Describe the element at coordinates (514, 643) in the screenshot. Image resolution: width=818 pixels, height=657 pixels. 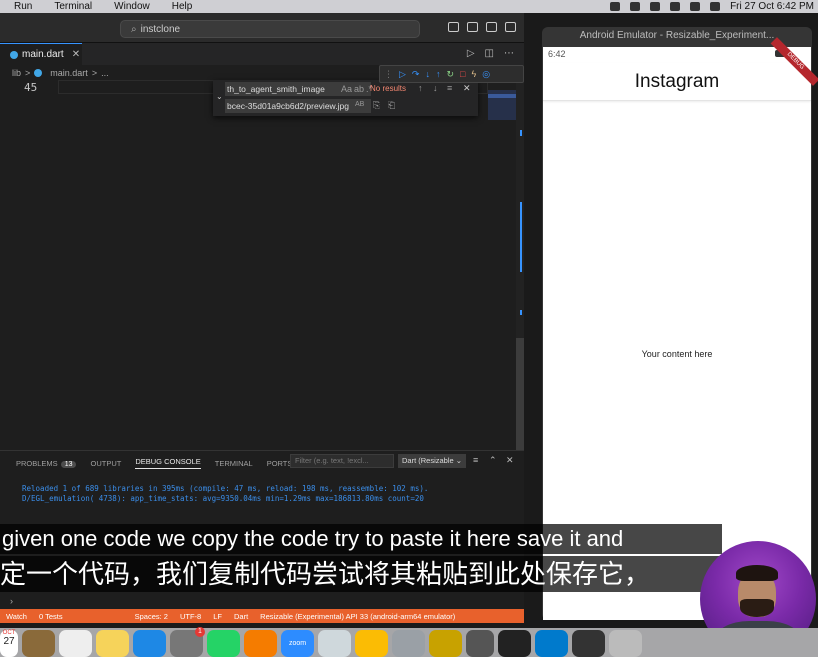
I see `terminal-app-icon` at that location.